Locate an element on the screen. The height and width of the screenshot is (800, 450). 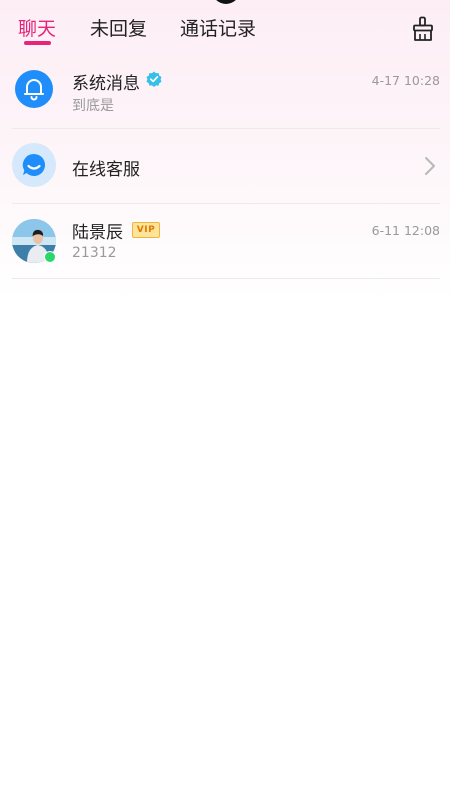
customer-service-avatar is located at coordinates (34, 165).